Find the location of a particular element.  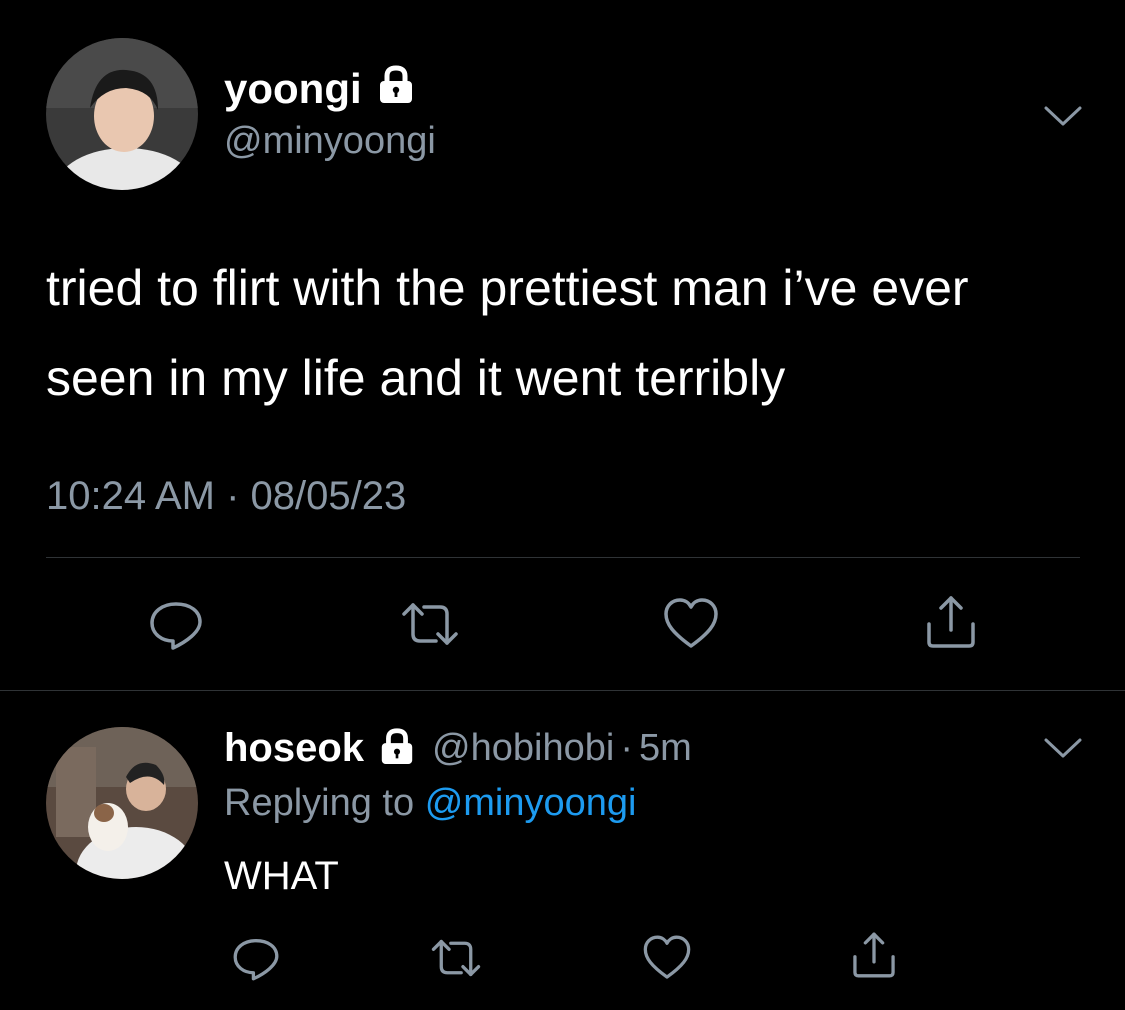

reply-time: 5m is located at coordinates (665, 748).